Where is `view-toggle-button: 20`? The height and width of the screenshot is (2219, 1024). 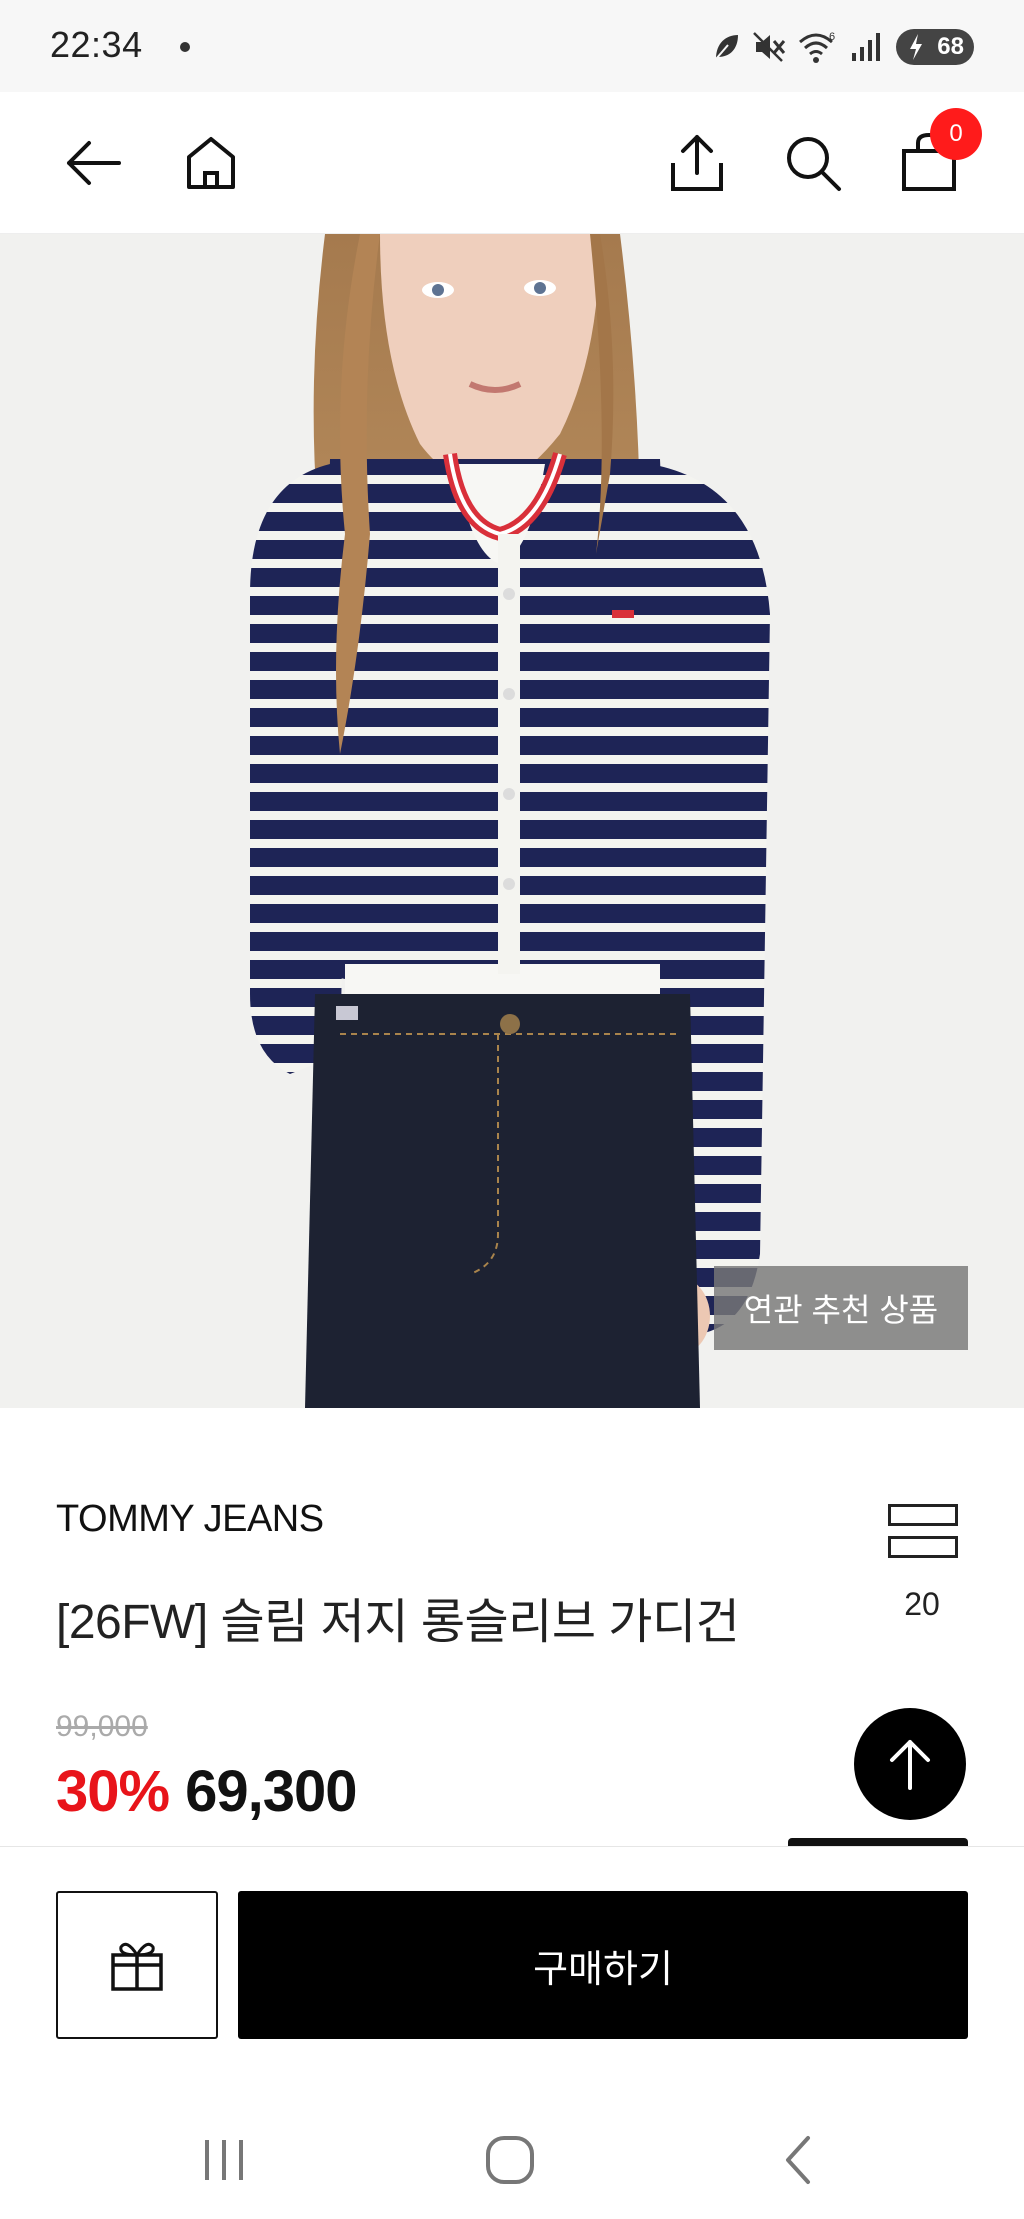 view-toggle-button: 20 is located at coordinates (922, 1561).